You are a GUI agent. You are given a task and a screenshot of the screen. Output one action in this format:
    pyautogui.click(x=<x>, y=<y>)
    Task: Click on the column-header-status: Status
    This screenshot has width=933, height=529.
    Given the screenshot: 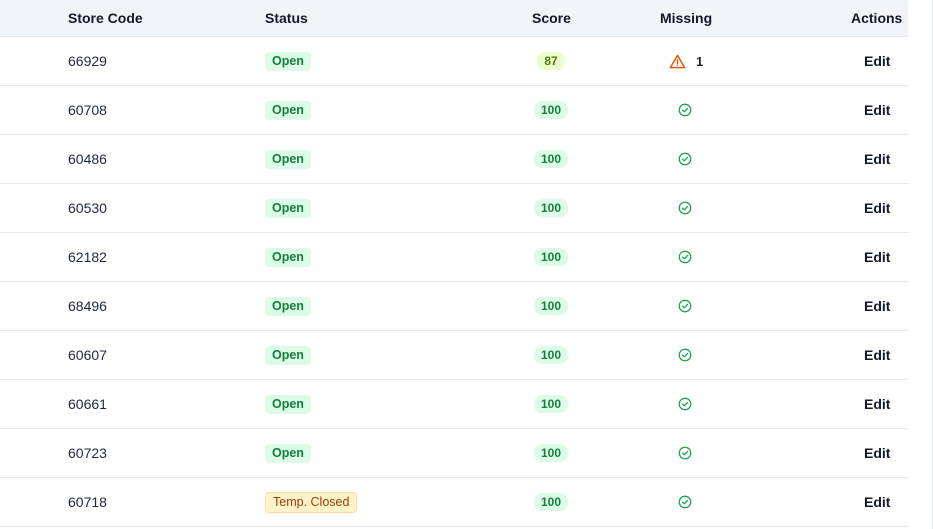 What is the action you would take?
    pyautogui.click(x=286, y=18)
    